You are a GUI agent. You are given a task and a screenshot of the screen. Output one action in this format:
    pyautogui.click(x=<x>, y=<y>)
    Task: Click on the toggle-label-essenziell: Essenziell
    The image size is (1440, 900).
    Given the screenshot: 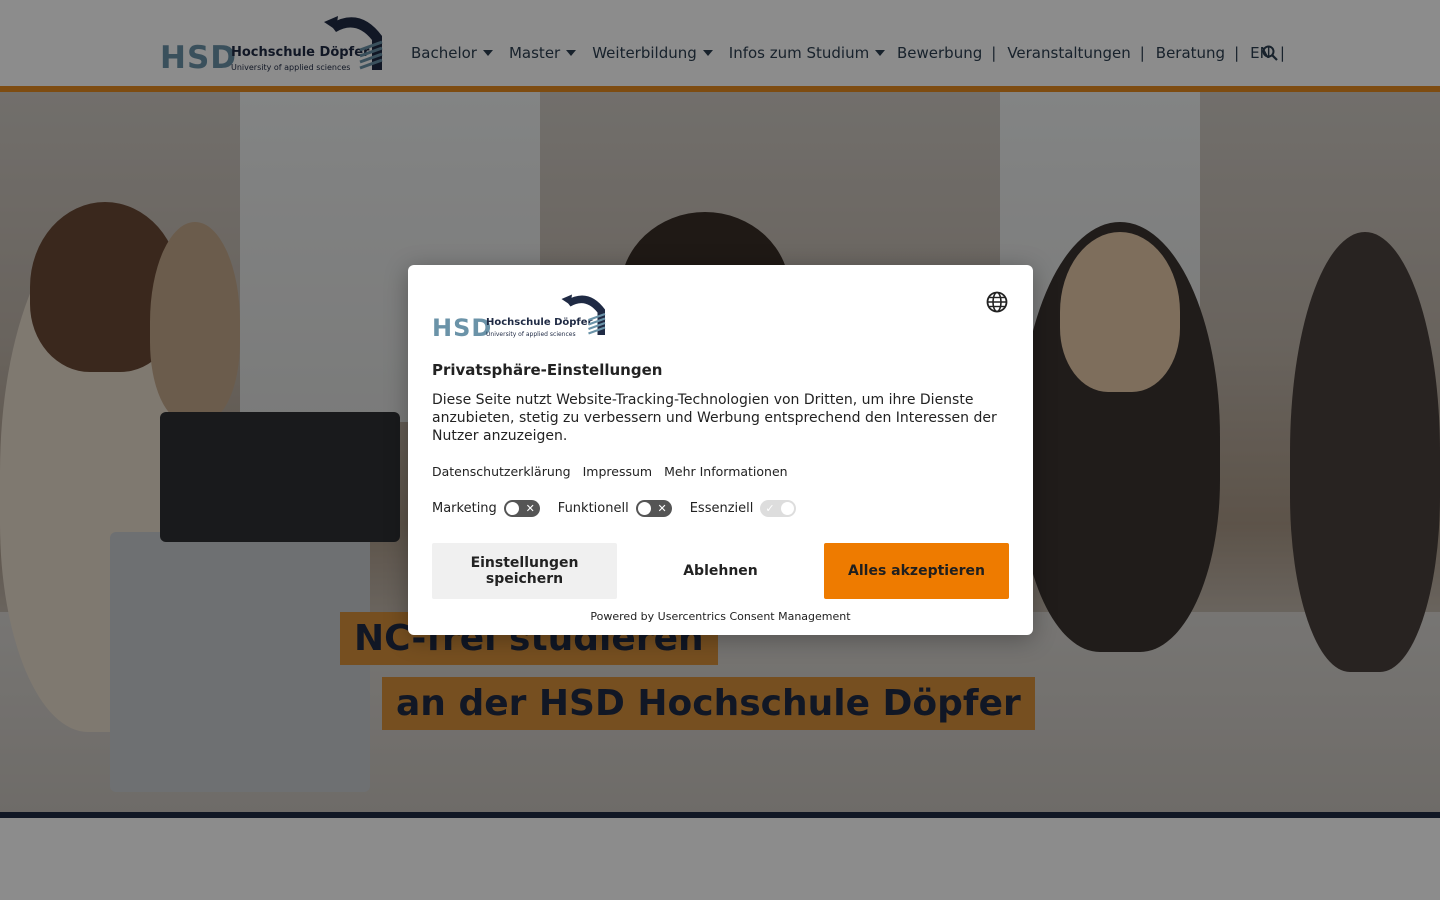 What is the action you would take?
    pyautogui.click(x=721, y=508)
    